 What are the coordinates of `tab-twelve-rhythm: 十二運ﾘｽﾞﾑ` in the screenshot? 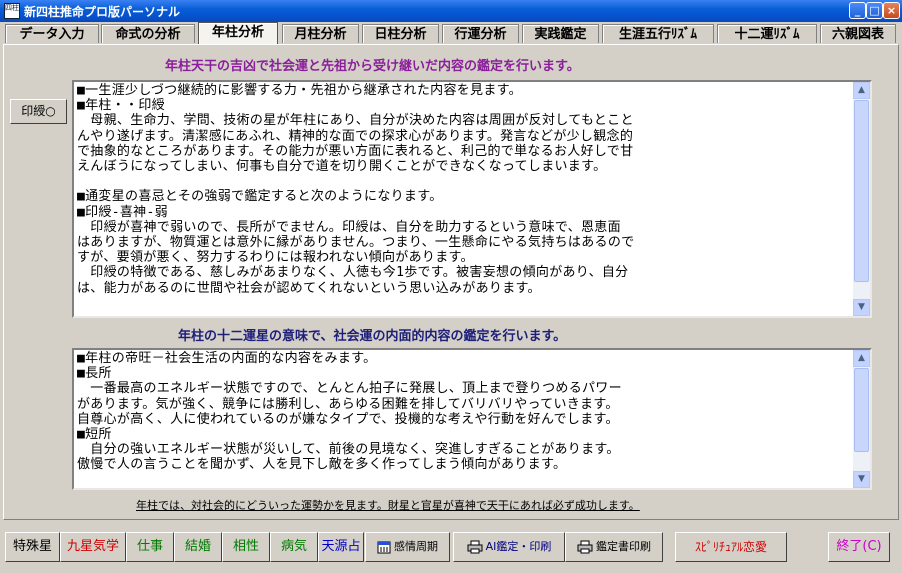 It's located at (767, 33).